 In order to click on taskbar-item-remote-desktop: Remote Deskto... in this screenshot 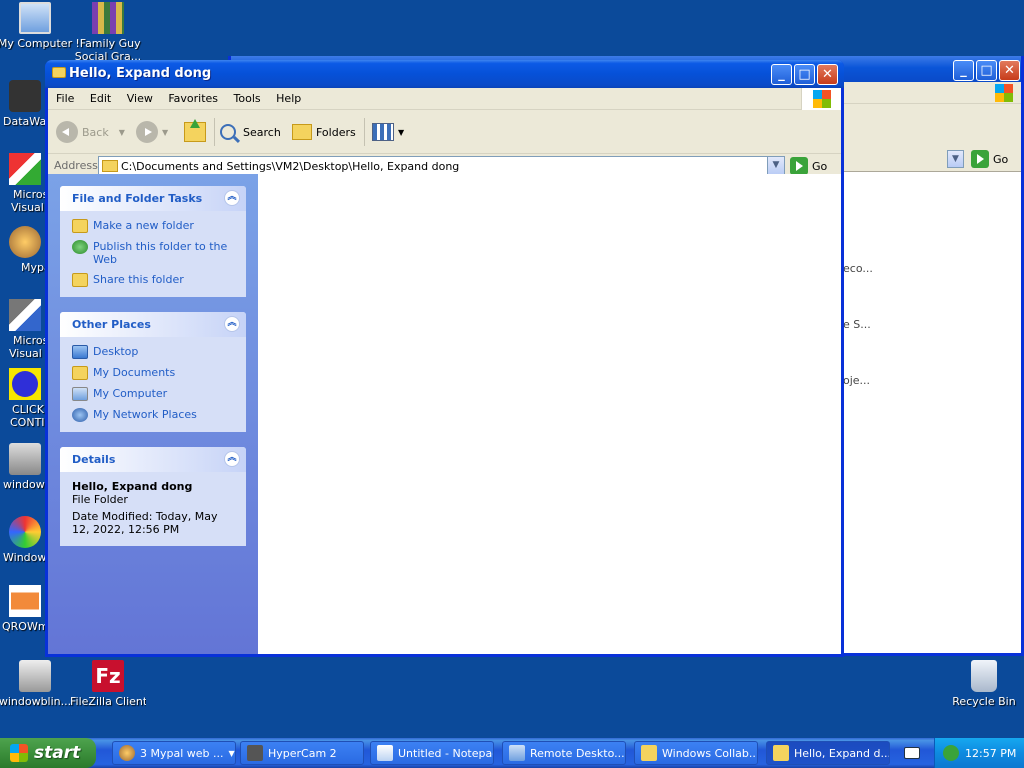, I will do `click(564, 753)`.